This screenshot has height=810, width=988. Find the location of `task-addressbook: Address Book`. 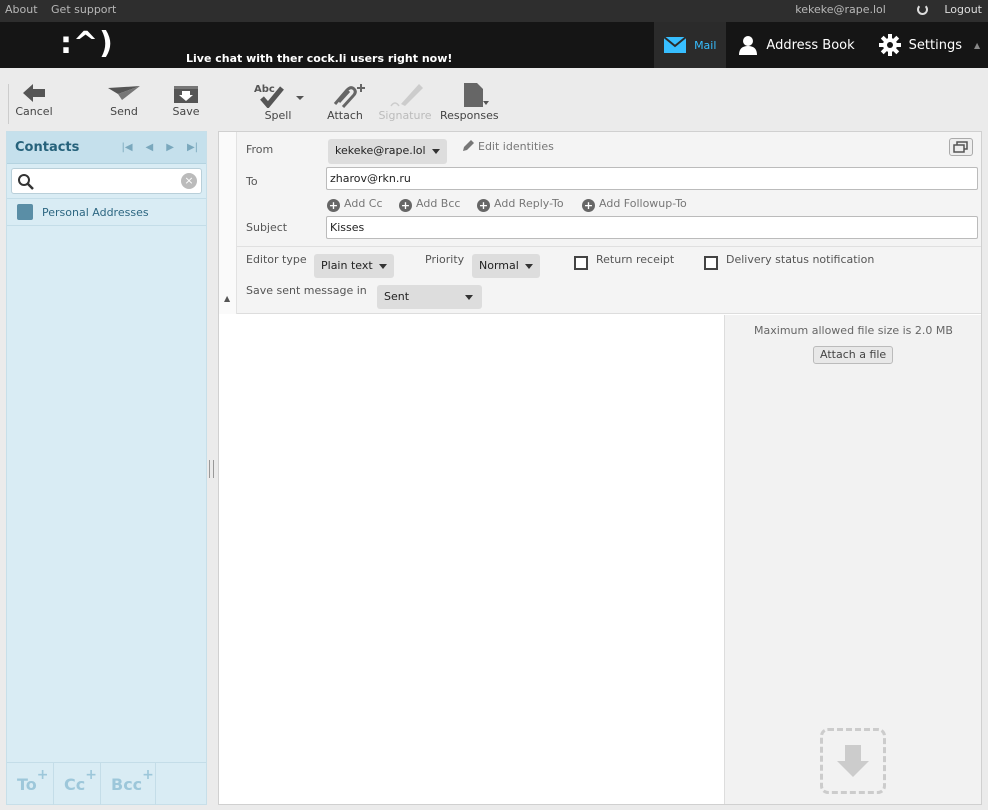

task-addressbook: Address Book is located at coordinates (796, 45).